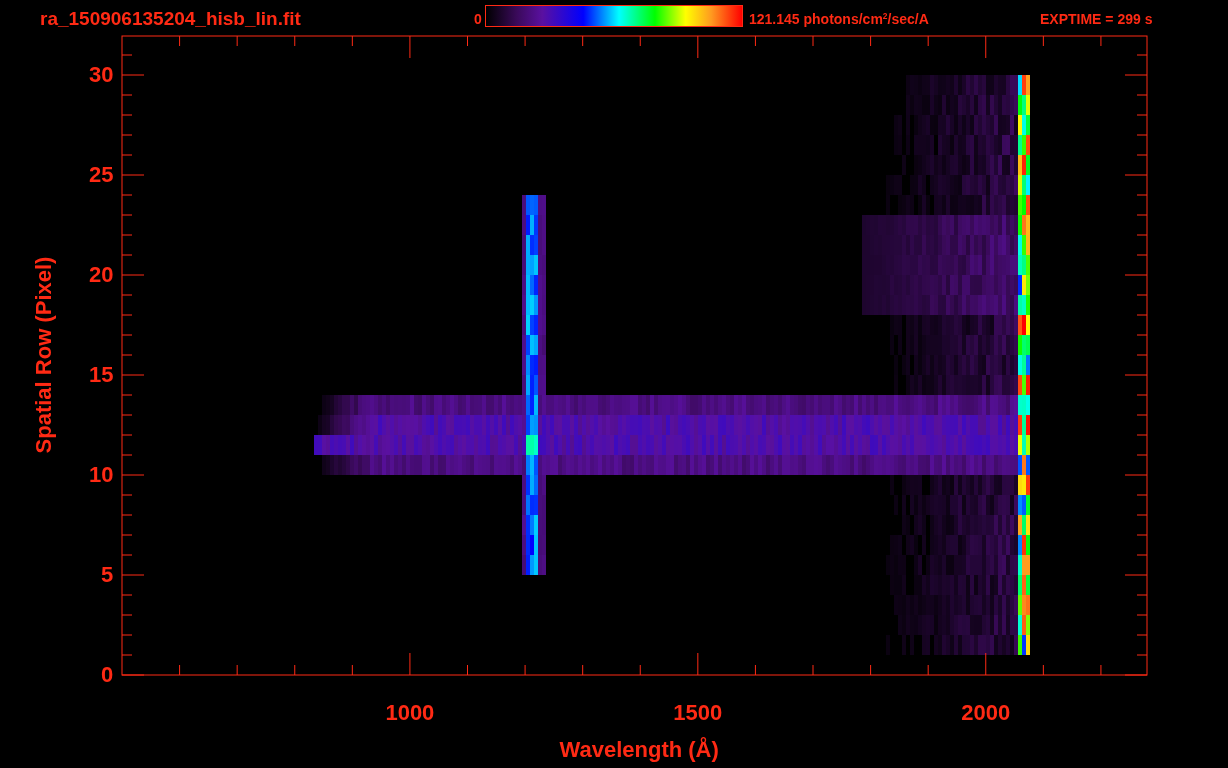  I want to click on y-tick-label: 10, so click(101, 475).